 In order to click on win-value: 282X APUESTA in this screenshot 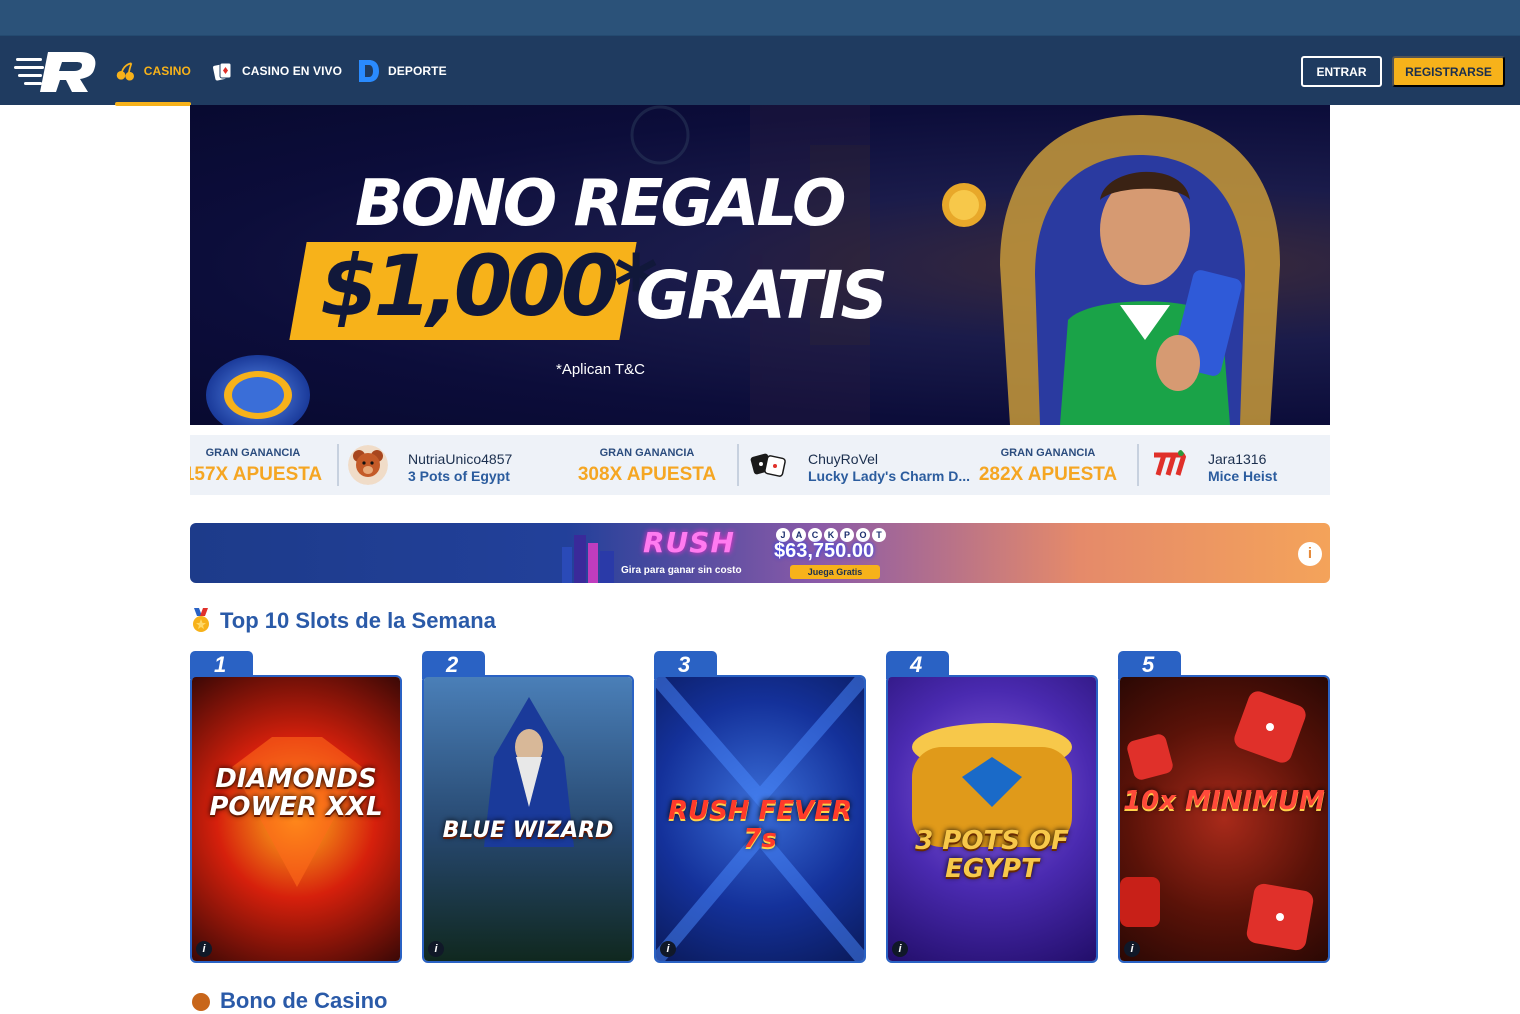, I will do `click(1048, 474)`.